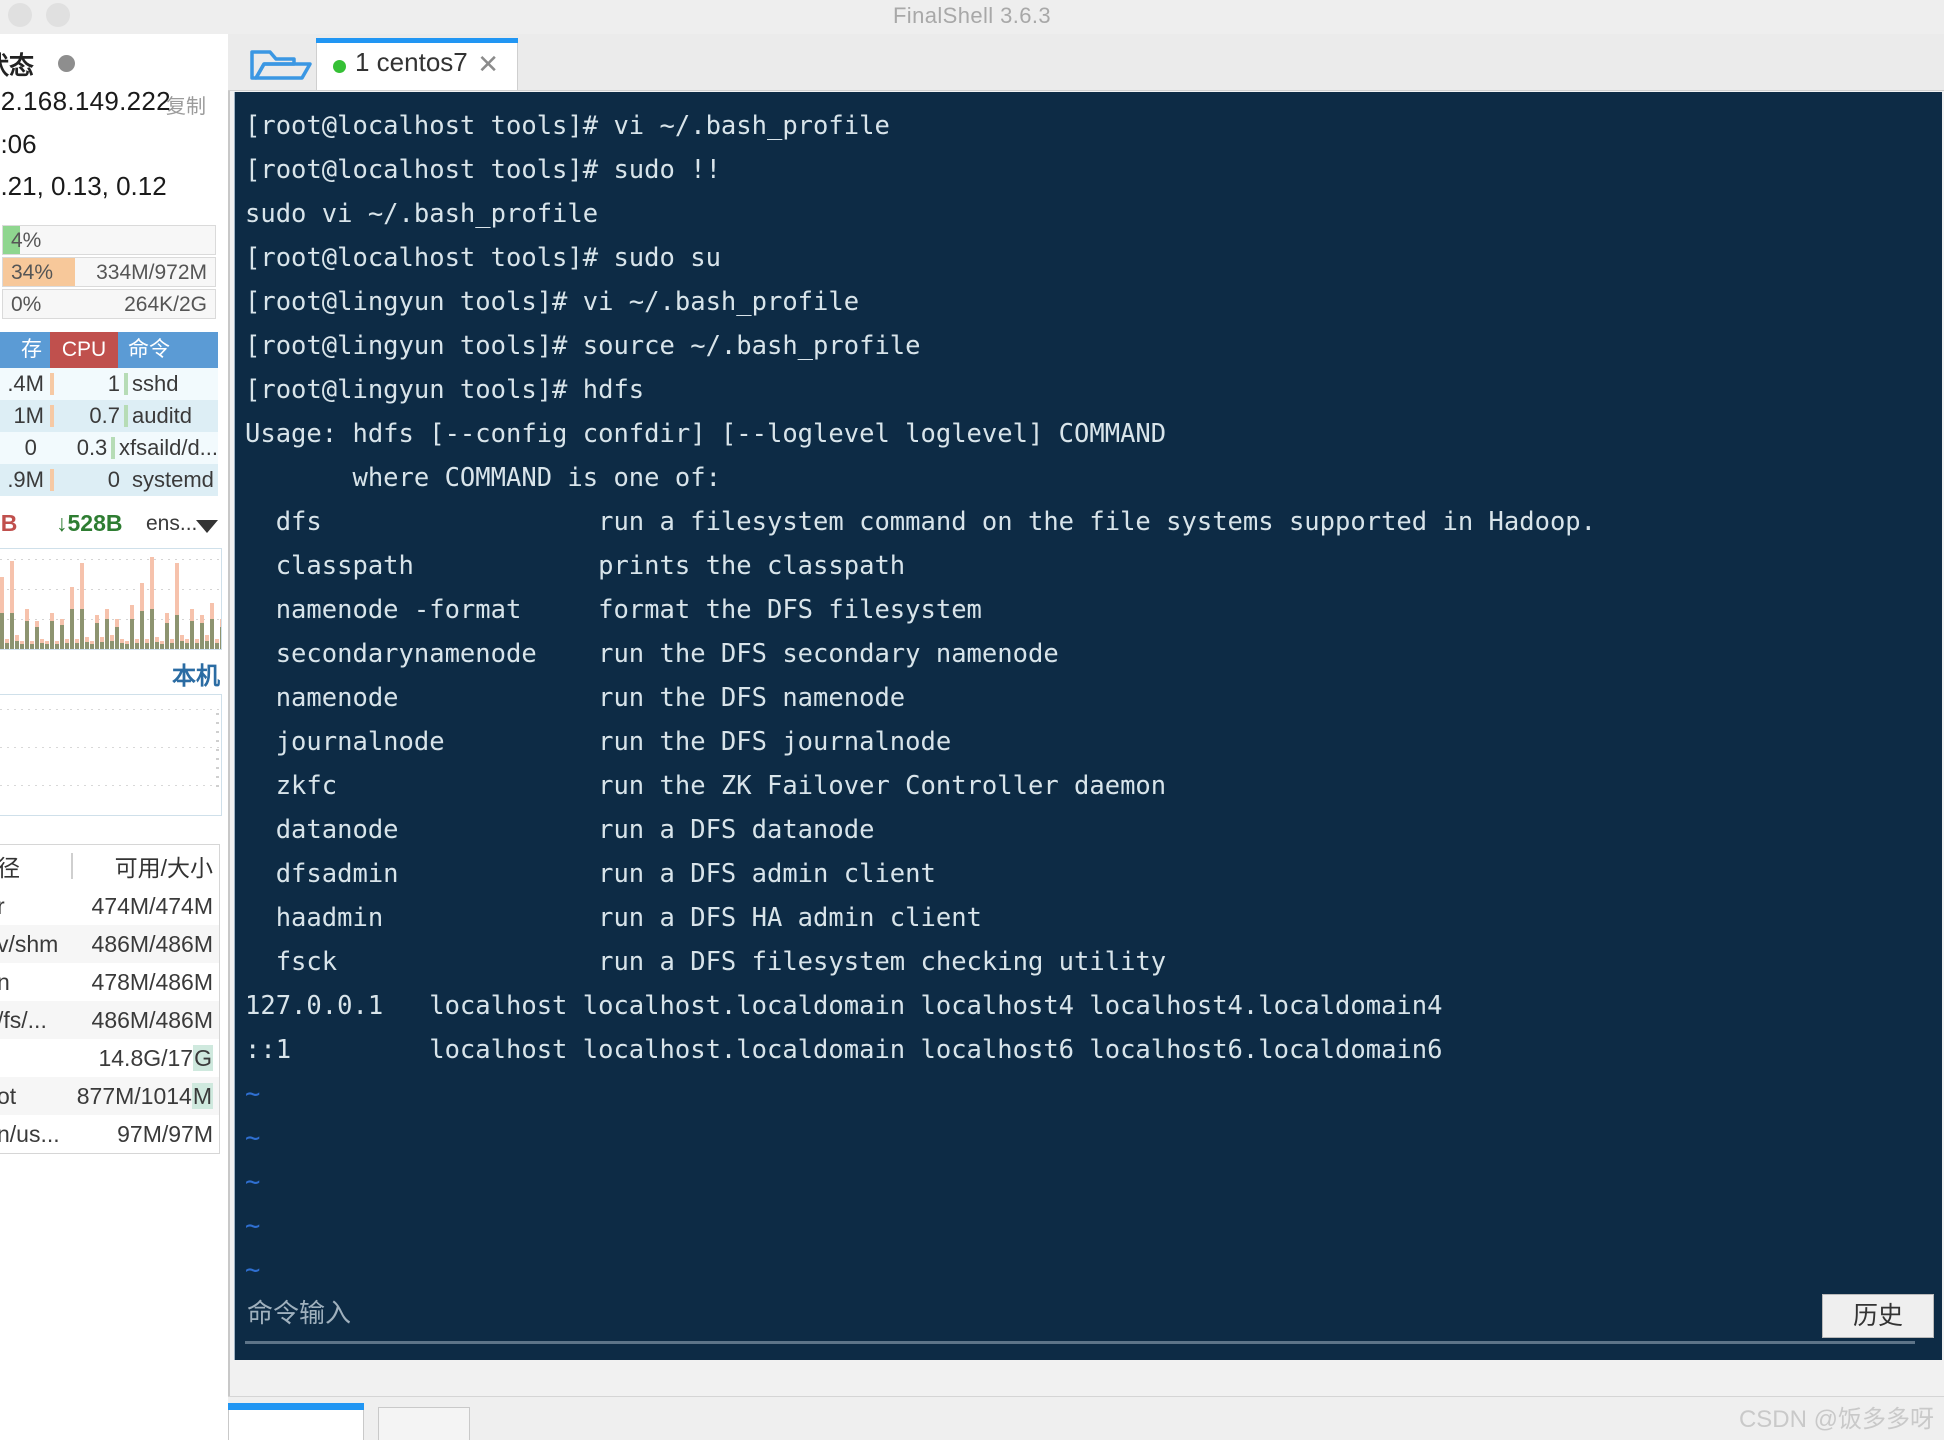 This screenshot has height=1440, width=1944. I want to click on disk-path: ot, so click(8, 1095).